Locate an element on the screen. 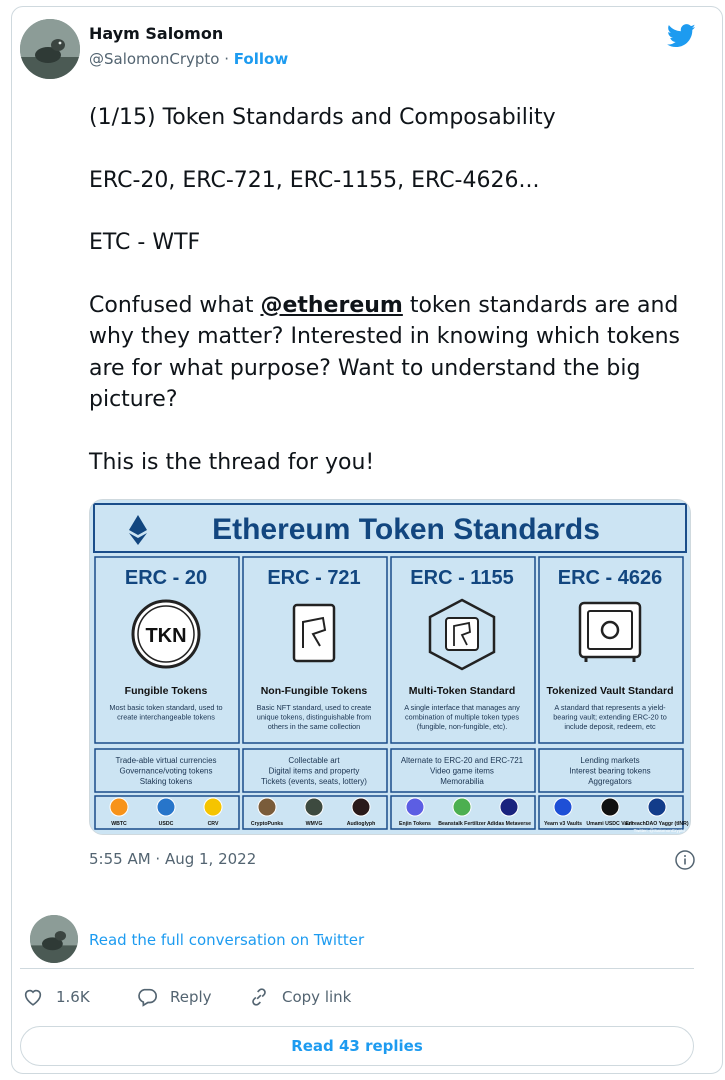  example-label: EnreachDAO Yaggr (tINR) is located at coordinates (657, 824).